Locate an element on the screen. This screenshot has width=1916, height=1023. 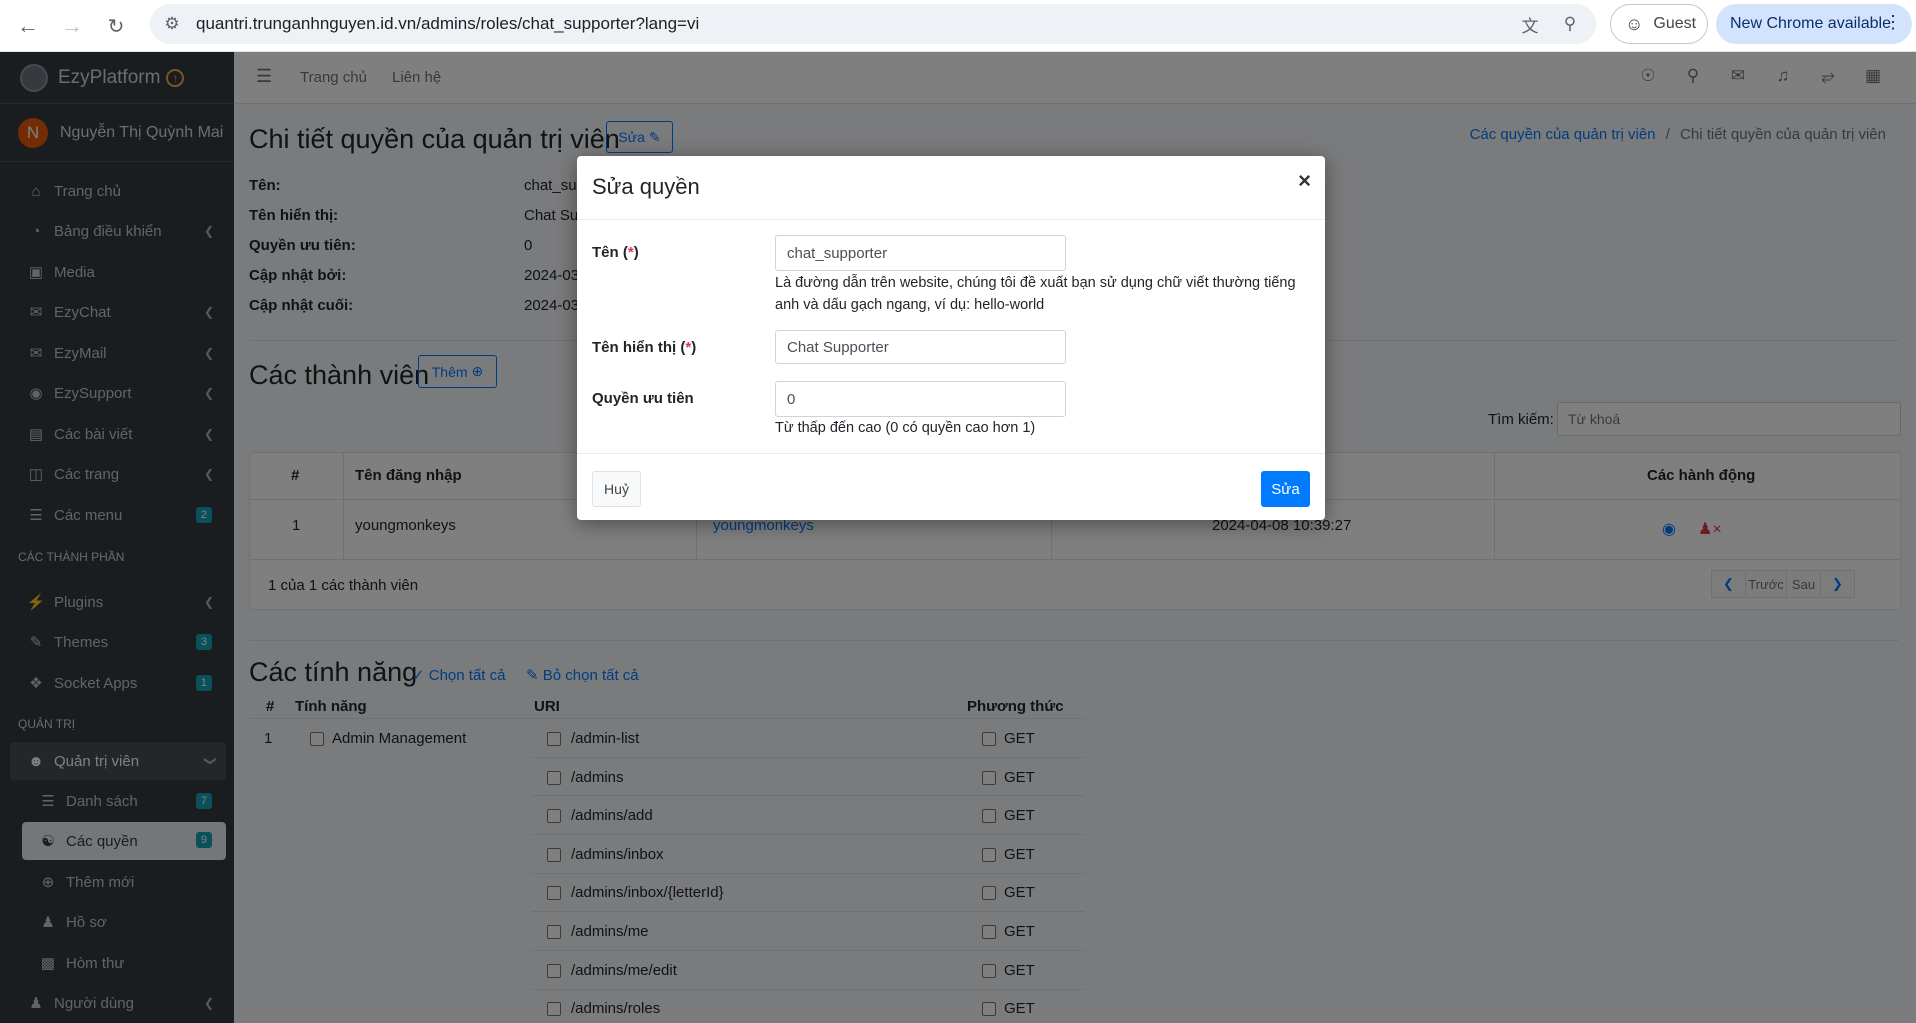
more-icon: ⋮ is located at coordinates (1893, 22).